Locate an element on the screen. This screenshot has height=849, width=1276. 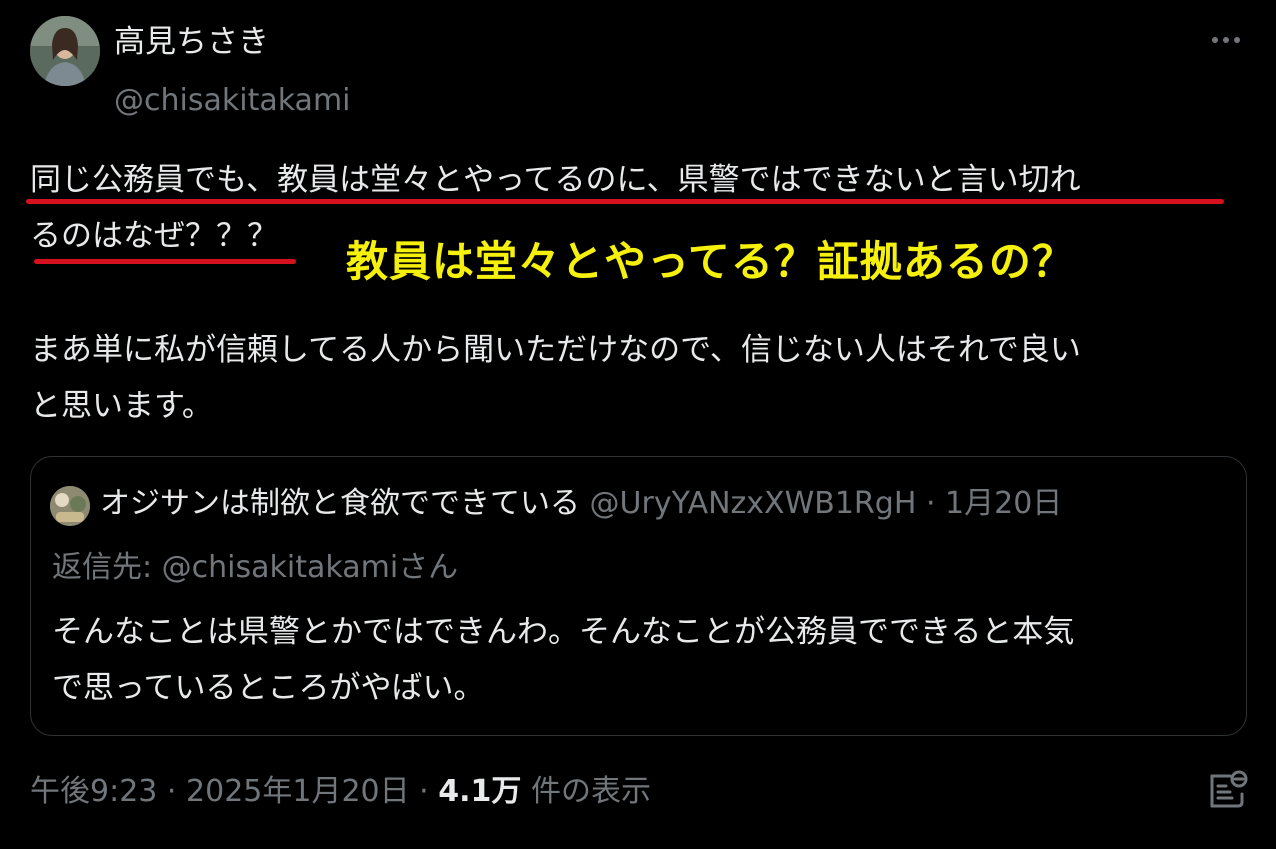
more-options-icon is located at coordinates (1226, 40).